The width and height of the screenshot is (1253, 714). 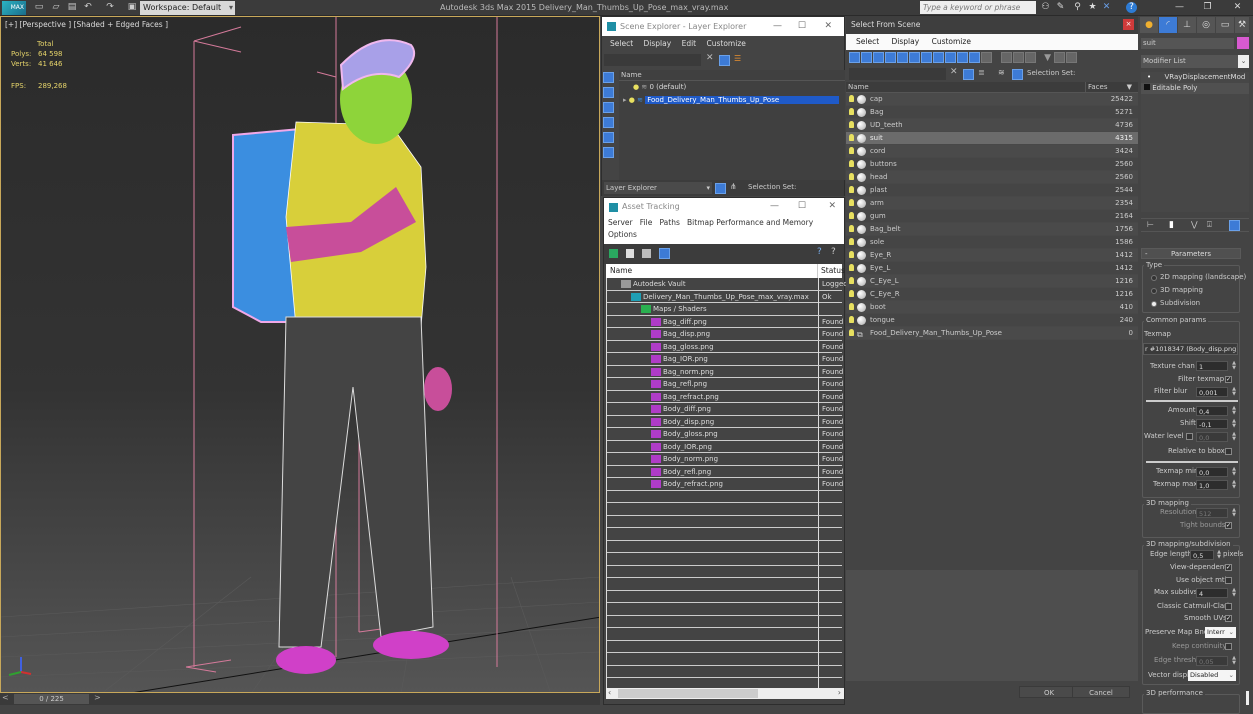 What do you see at coordinates (1212, 424) in the screenshot?
I see `shift-input: -0,1` at bounding box center [1212, 424].